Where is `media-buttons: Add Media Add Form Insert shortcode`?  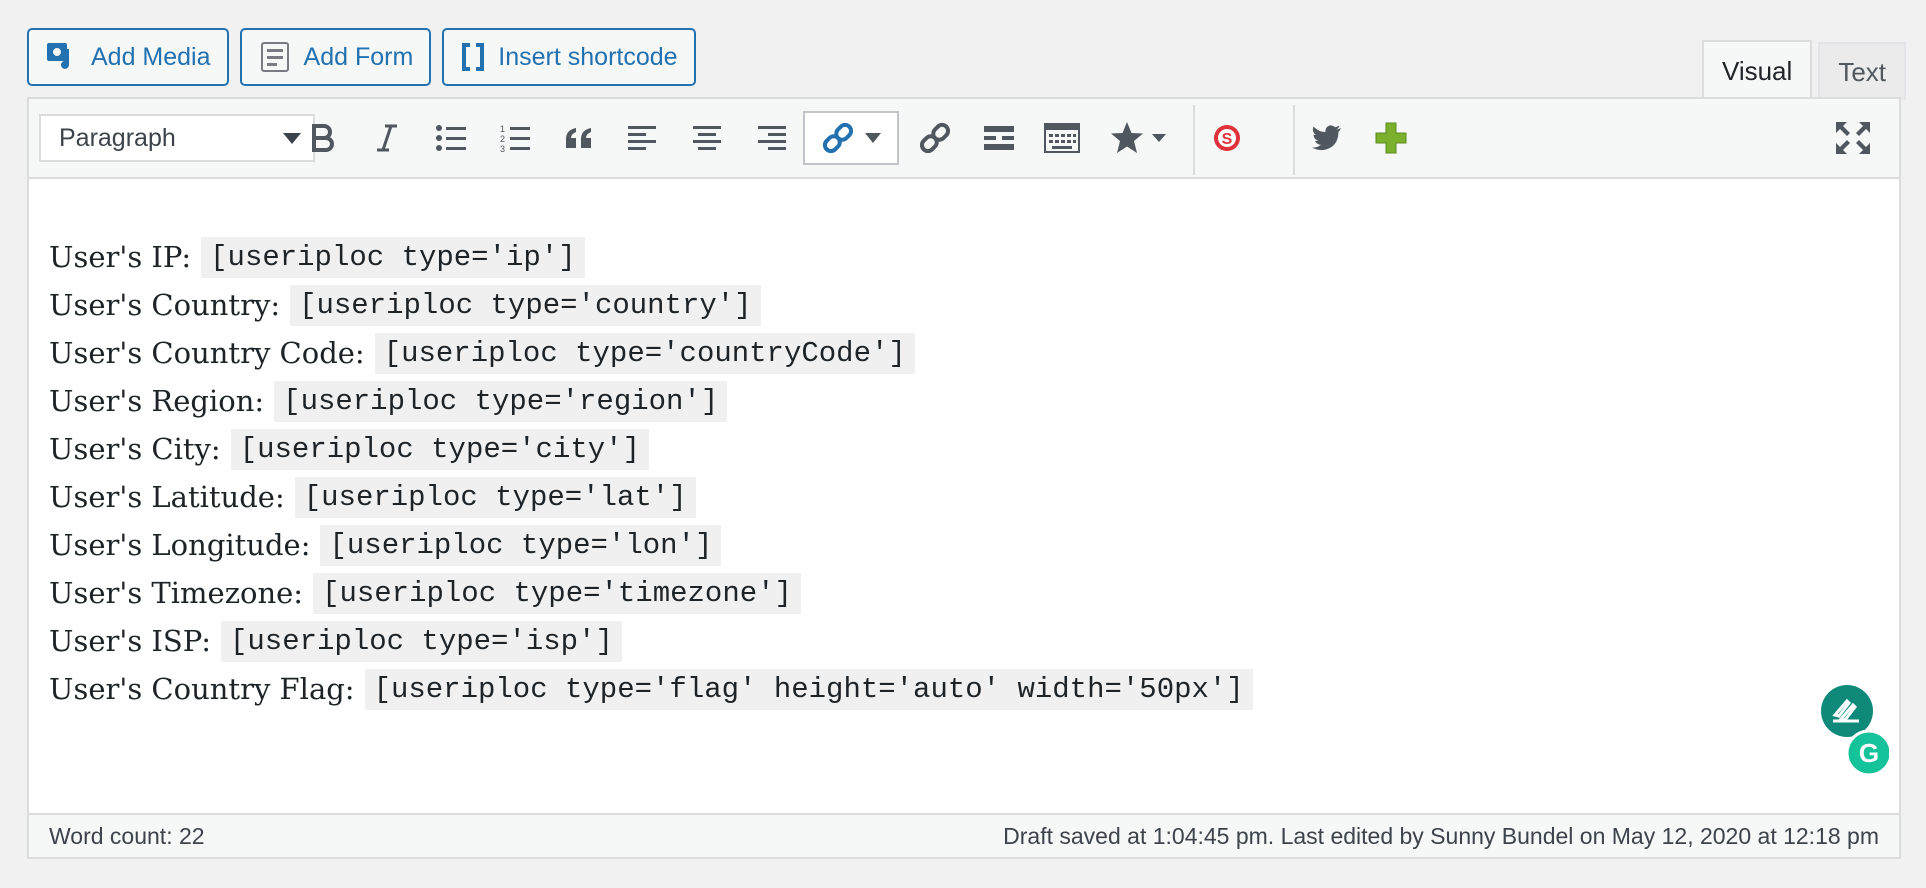 media-buttons: Add Media Add Form Insert shortcode is located at coordinates (361, 57).